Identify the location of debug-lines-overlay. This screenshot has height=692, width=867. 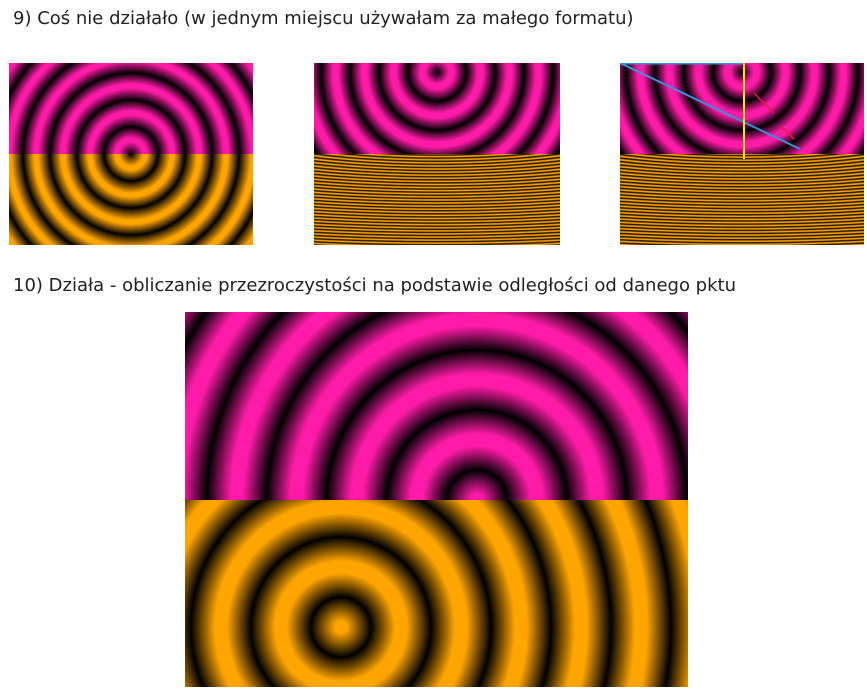
(710, 111).